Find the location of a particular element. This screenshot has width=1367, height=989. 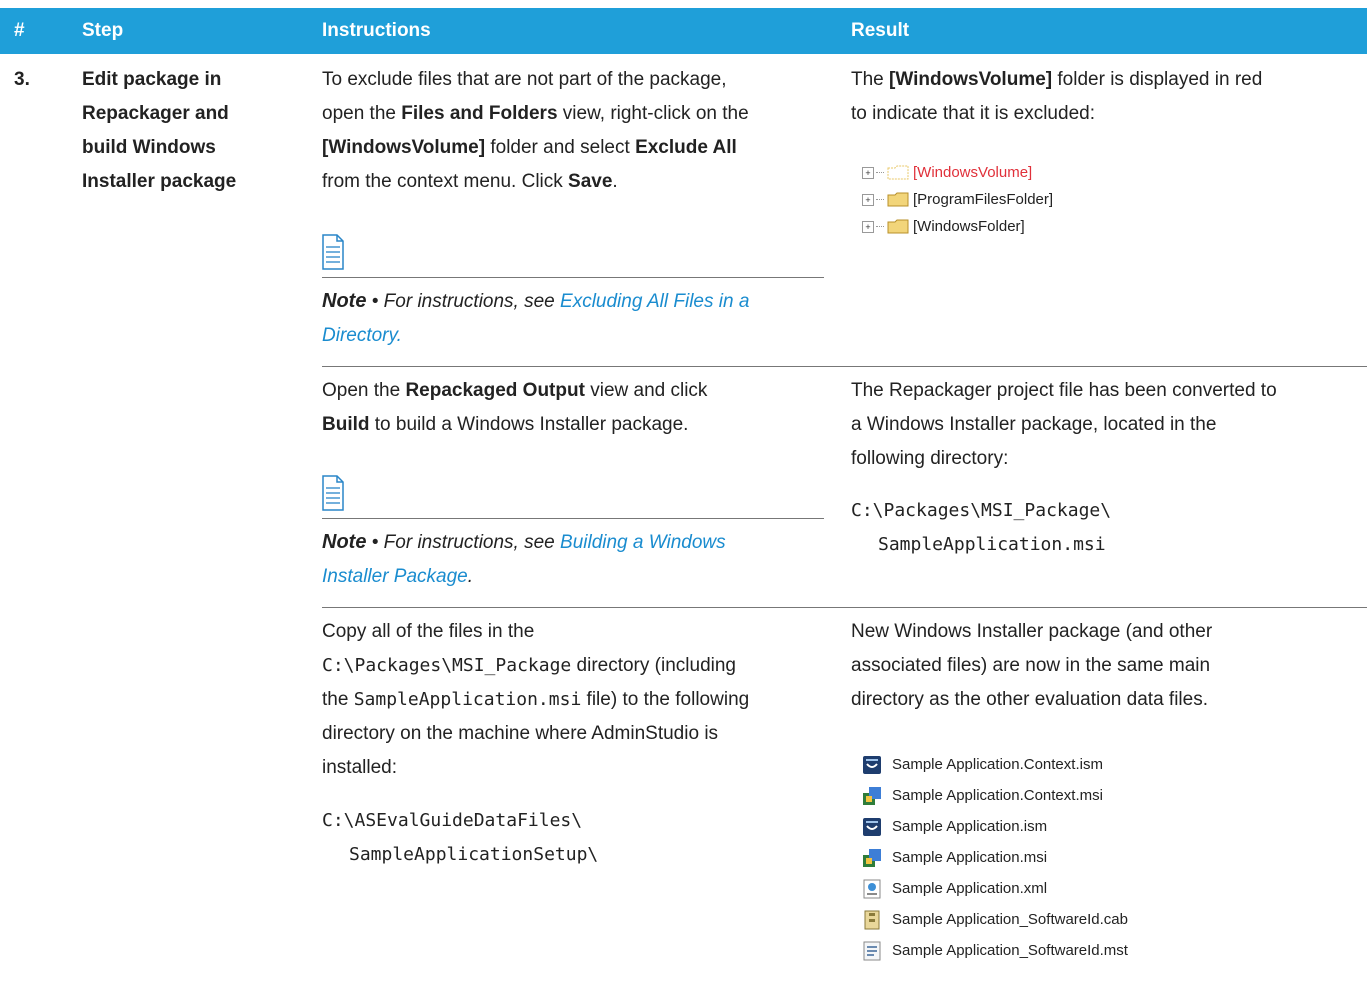

tree-item: + [WindowsFolder] is located at coordinates (957, 226).